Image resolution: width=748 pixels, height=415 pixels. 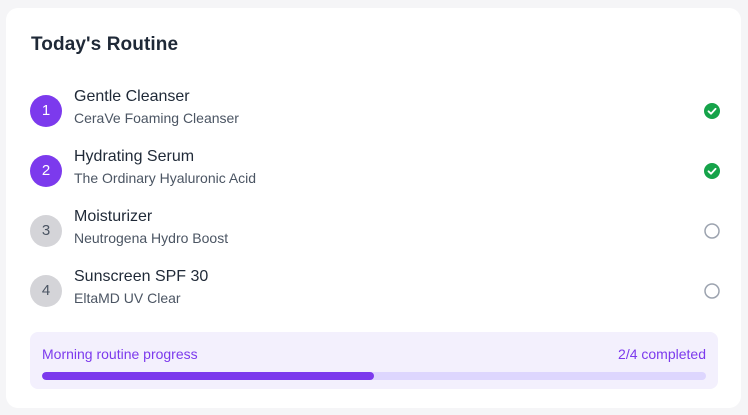 I want to click on step-number-badge: 4, so click(x=46, y=291).